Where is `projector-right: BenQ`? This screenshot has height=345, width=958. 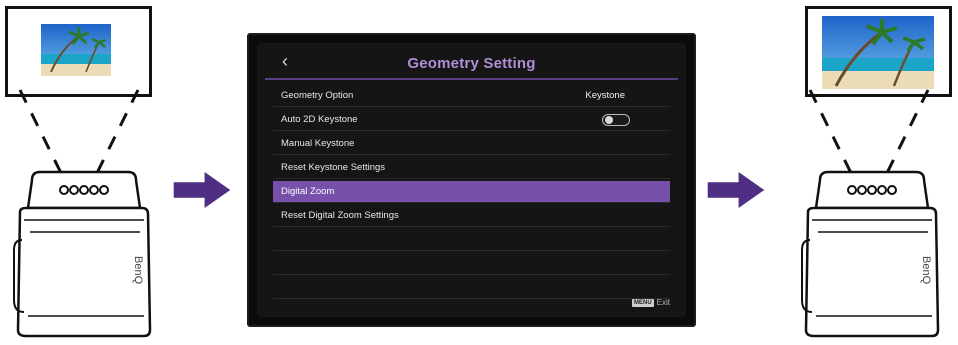 projector-right: BenQ is located at coordinates (870, 213).